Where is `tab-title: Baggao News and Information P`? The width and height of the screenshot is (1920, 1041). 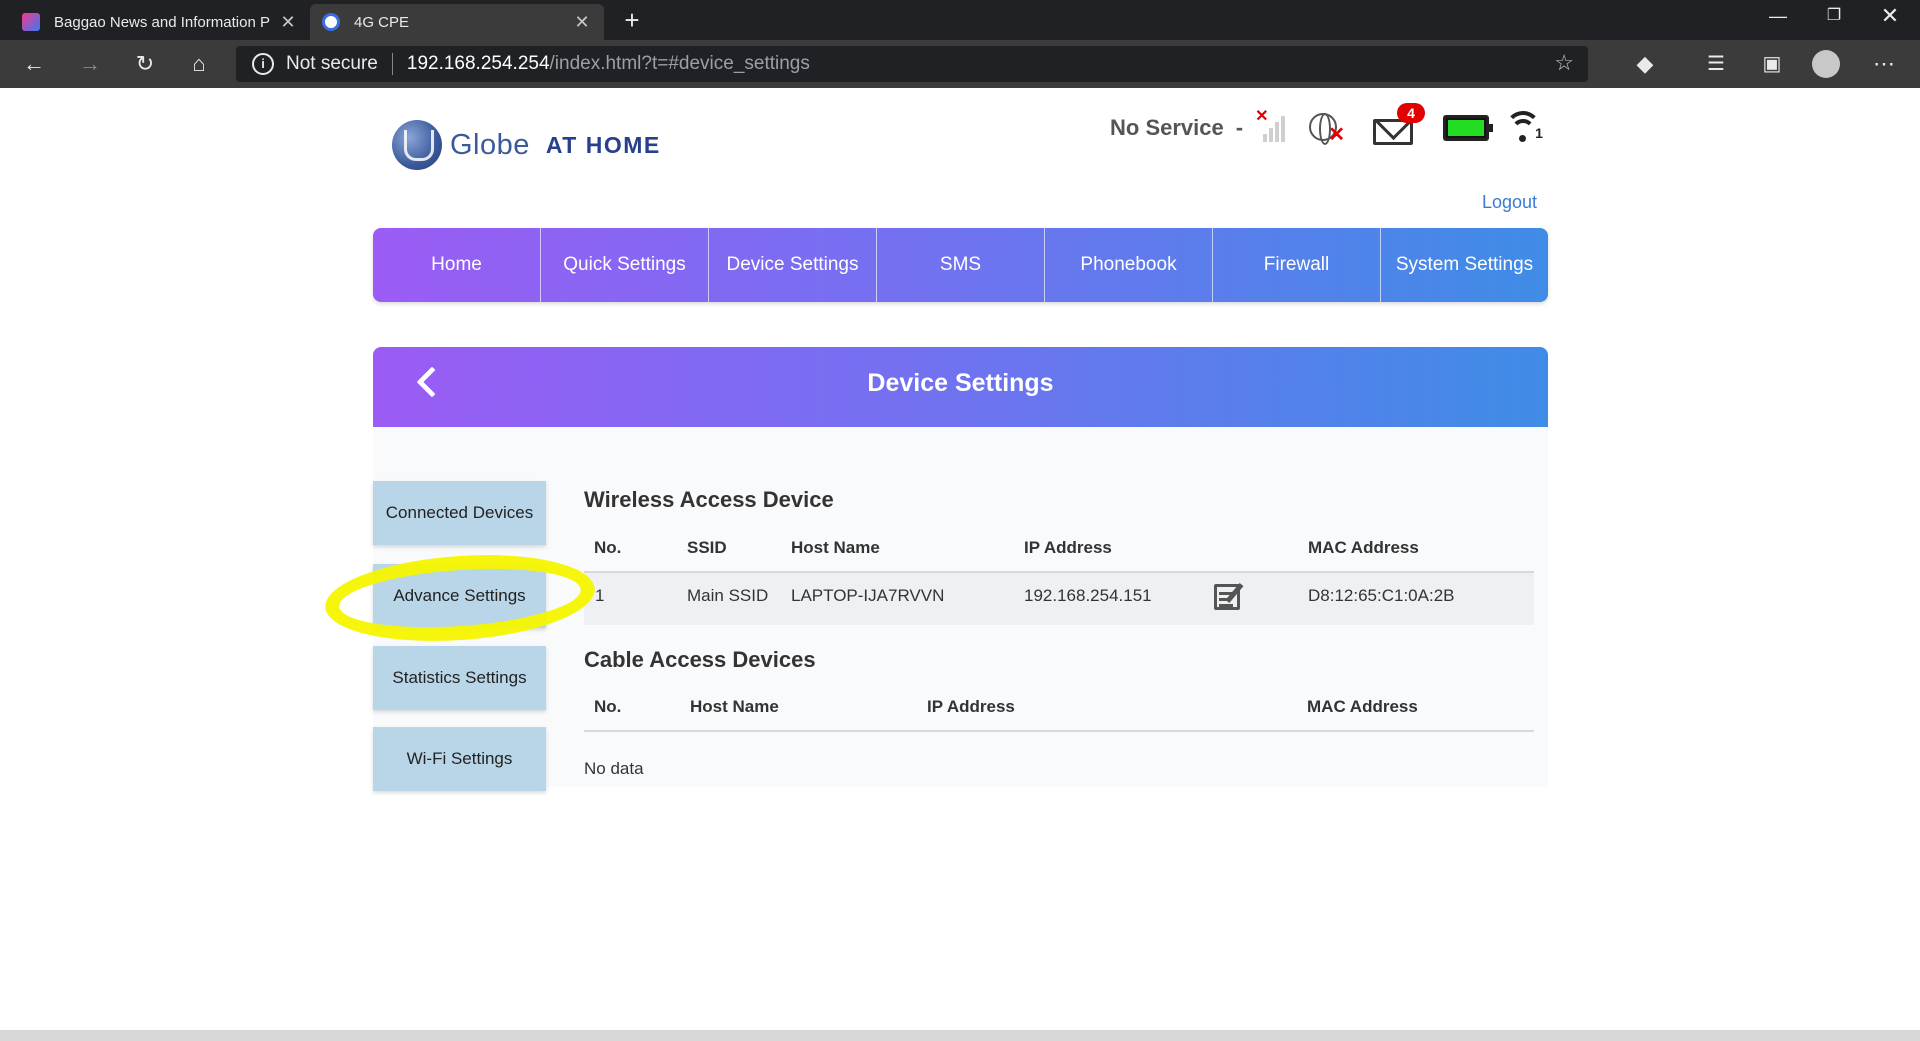 tab-title: Baggao News and Information P is located at coordinates (162, 22).